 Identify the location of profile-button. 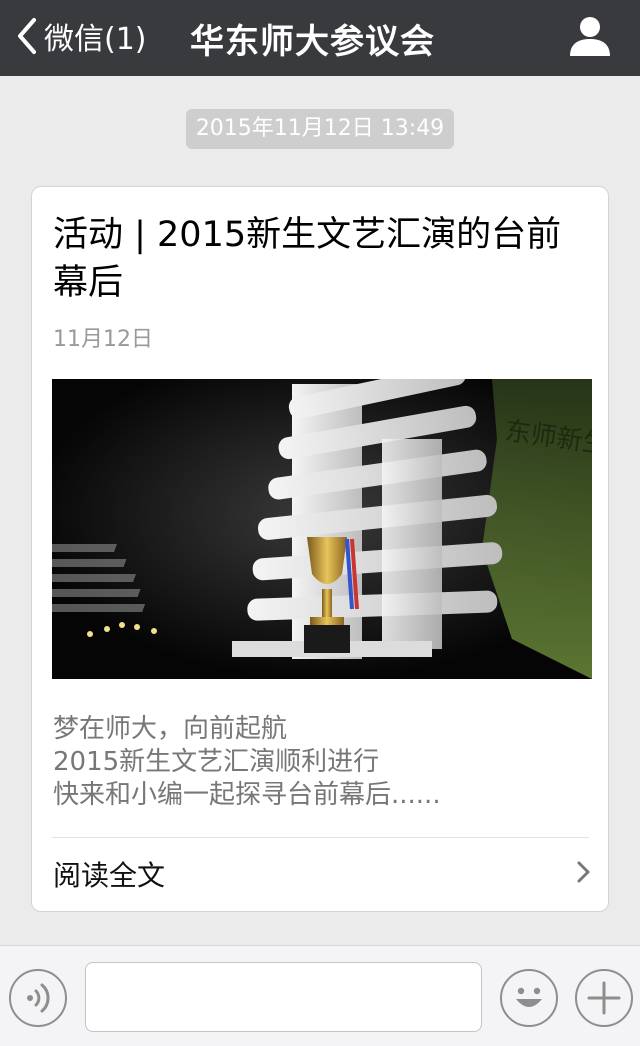
(590, 36).